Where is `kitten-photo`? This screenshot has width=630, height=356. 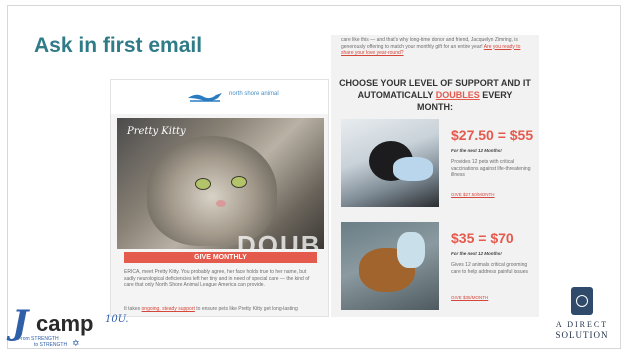
kitten-photo is located at coordinates (390, 163).